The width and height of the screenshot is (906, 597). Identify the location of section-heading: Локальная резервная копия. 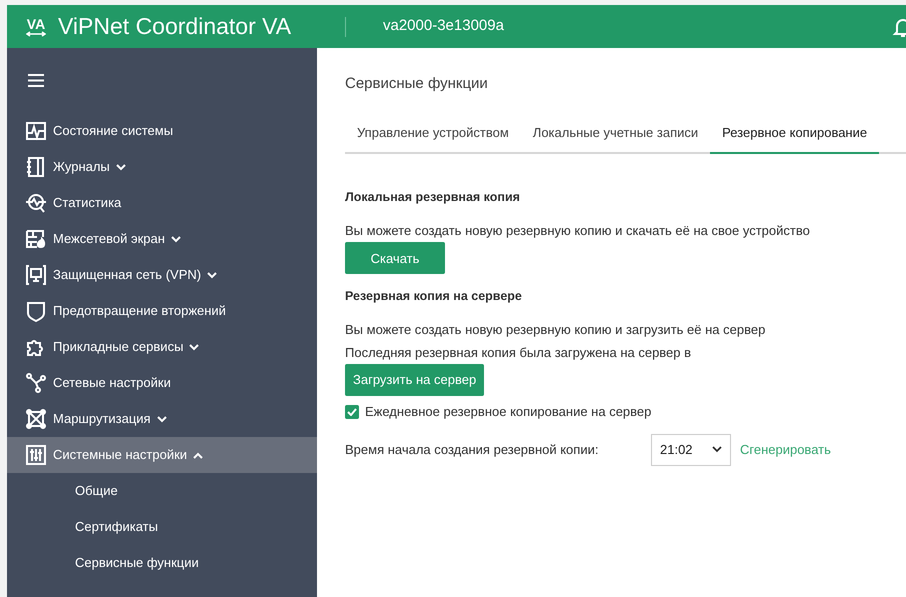
(432, 197).